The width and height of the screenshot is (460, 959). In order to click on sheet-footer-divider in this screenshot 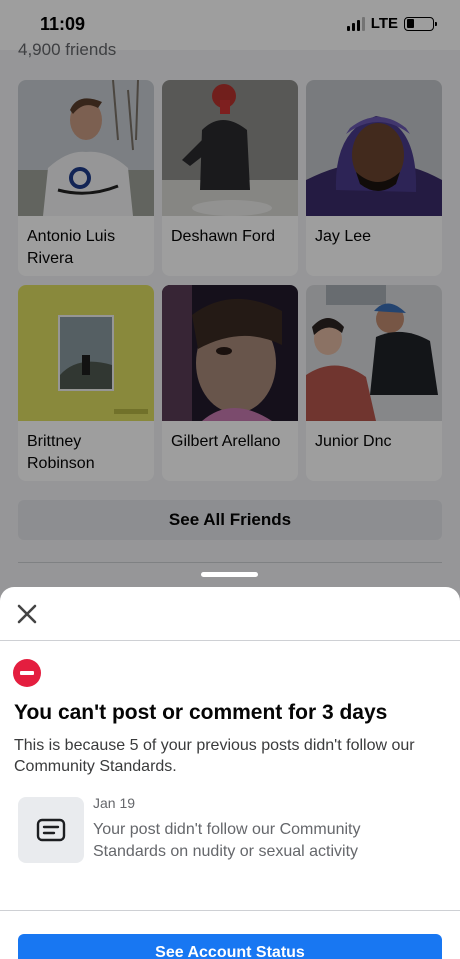, I will do `click(230, 910)`.